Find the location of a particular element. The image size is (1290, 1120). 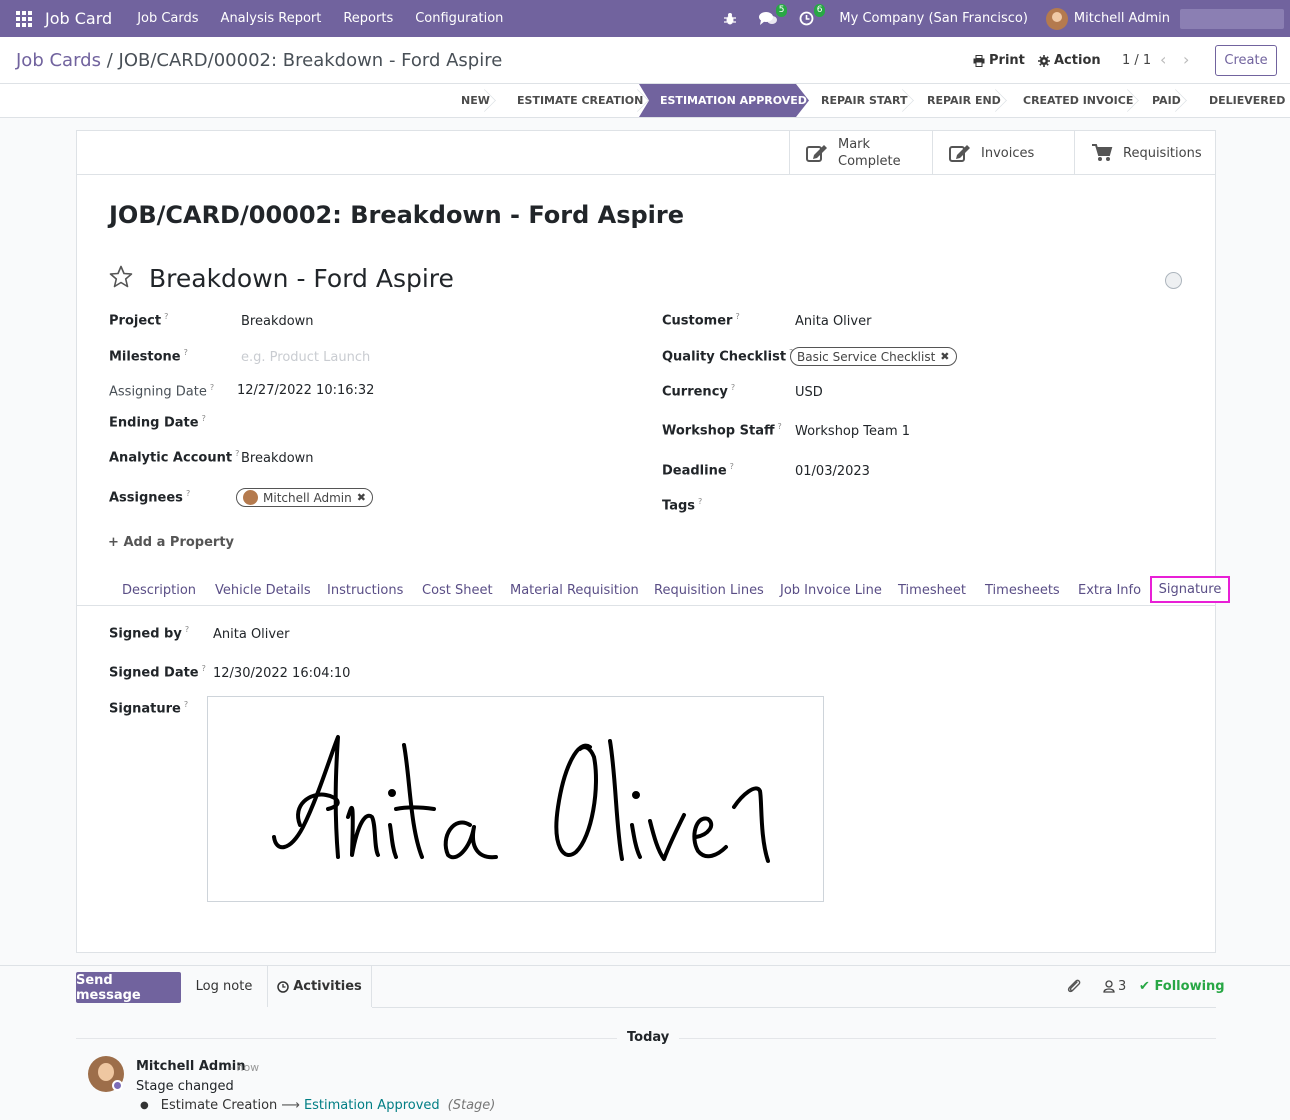

pager-previous-icon: ‹ is located at coordinates (1163, 59).